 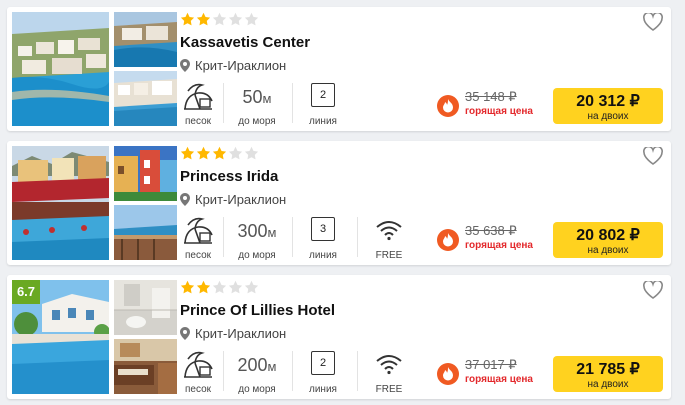 I want to click on line-feature: 3 линия, so click(x=323, y=238).